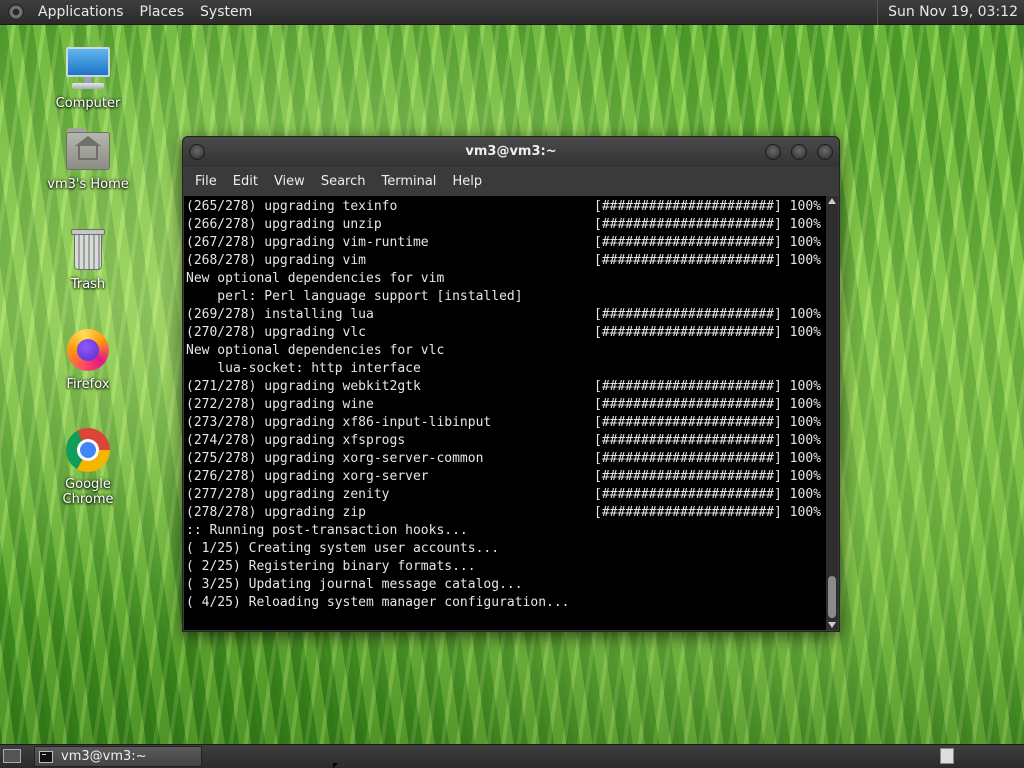 The height and width of the screenshot is (768, 1024). Describe the element at coordinates (315, 350) in the screenshot. I see `terminal-line-text: New optional dependencies for vlc` at that location.